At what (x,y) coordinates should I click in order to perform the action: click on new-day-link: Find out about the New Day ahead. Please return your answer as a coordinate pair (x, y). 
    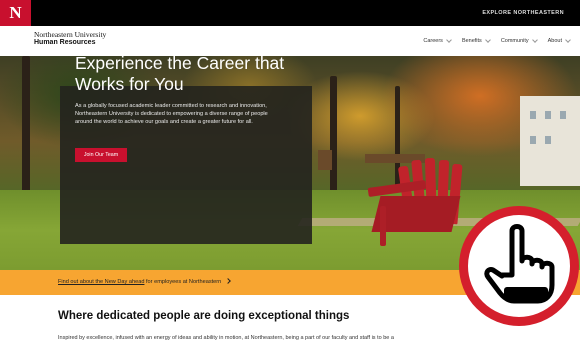
    Looking at the image, I should click on (101, 282).